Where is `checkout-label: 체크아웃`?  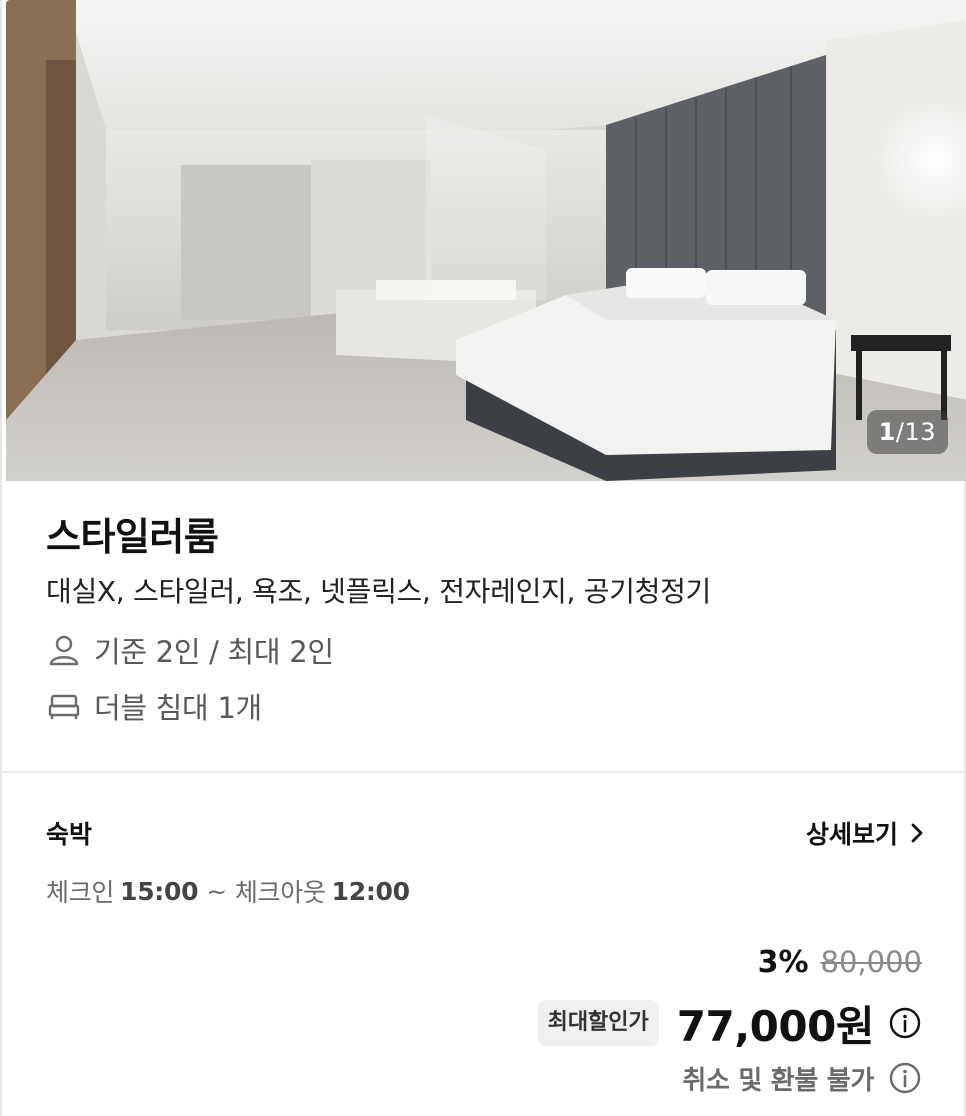 checkout-label: 체크아웃 is located at coordinates (280, 892).